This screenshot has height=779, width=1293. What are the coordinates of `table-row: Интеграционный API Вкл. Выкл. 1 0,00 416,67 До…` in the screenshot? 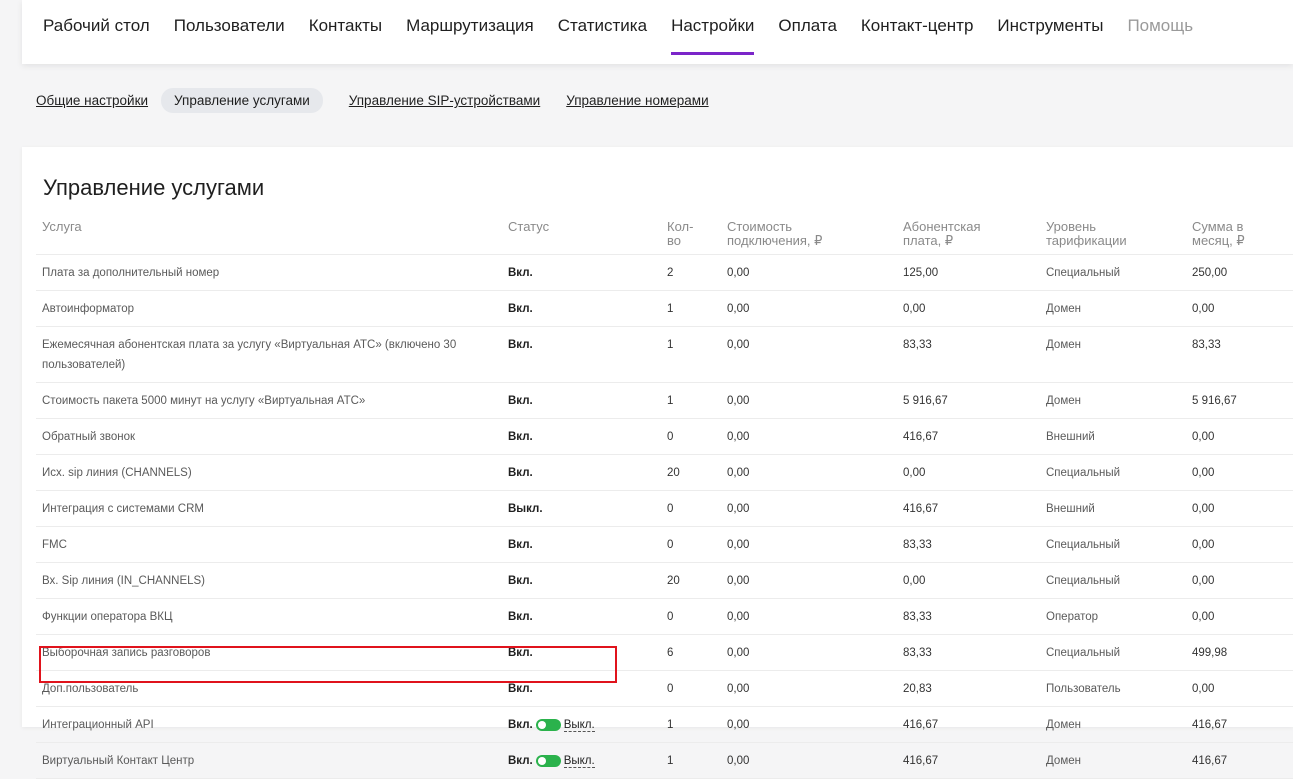 It's located at (664, 724).